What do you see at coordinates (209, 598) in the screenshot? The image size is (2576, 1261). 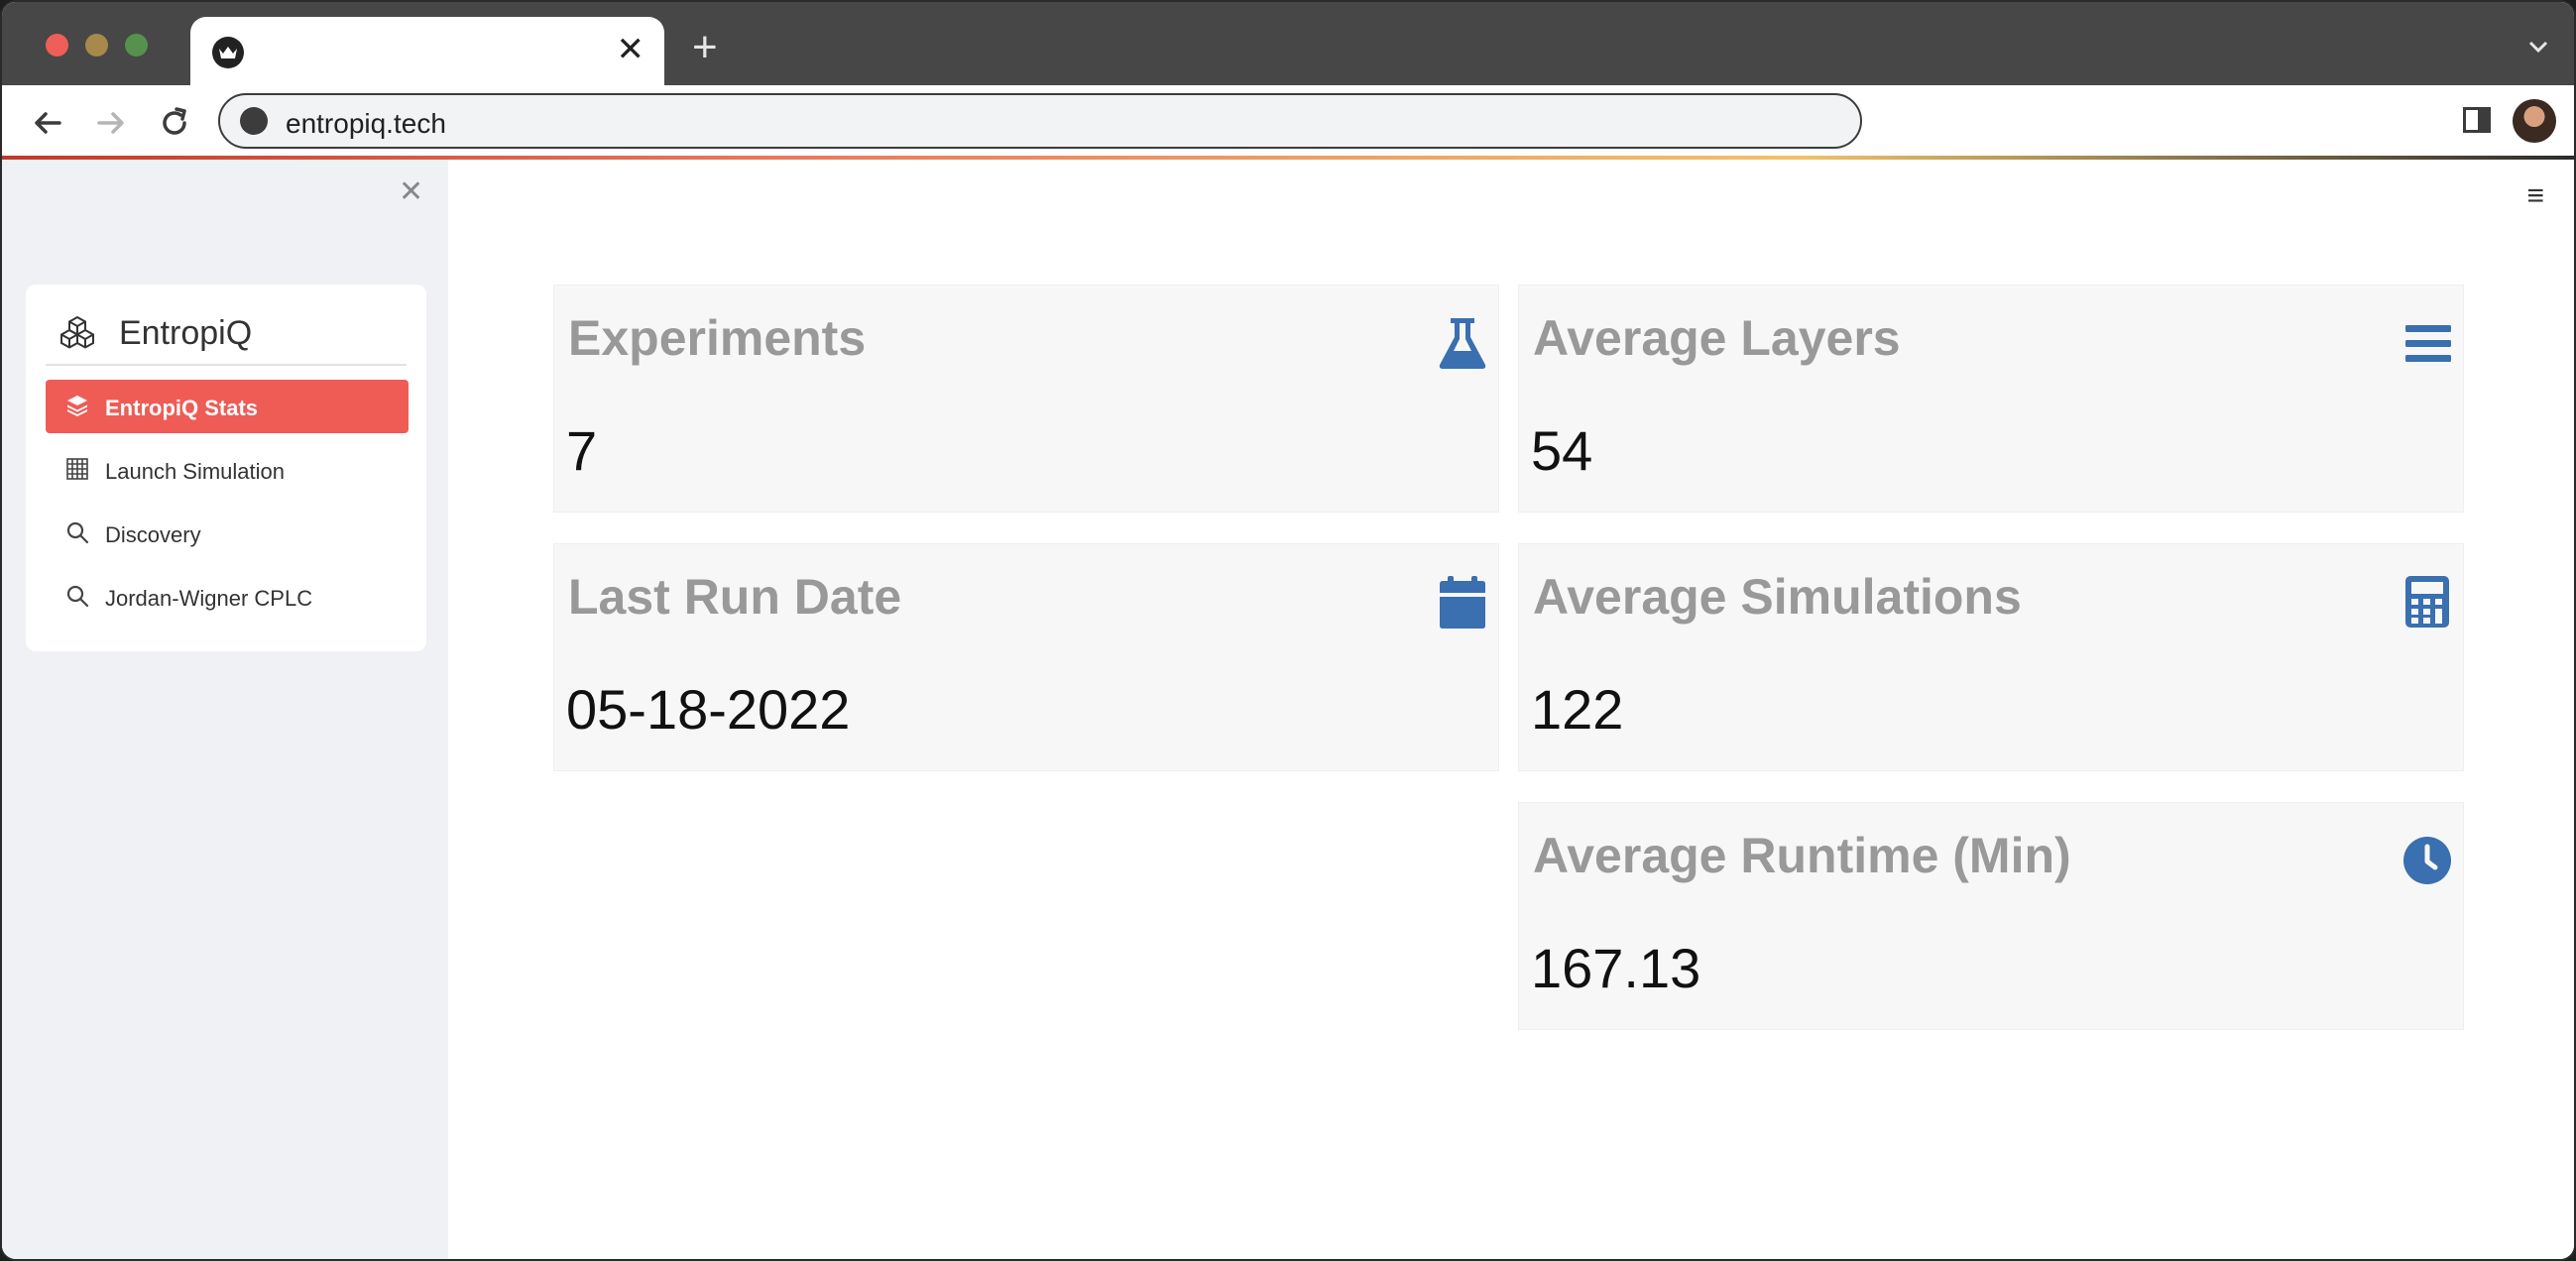 I see `sidebar-item-label: Jordan-Wigner CPLC` at bounding box center [209, 598].